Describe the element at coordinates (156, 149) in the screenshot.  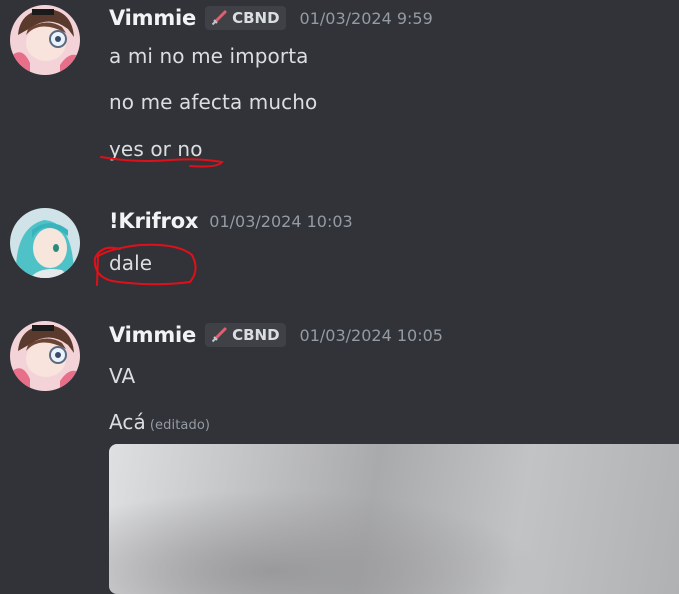
I see `message-text: yes or no` at that location.